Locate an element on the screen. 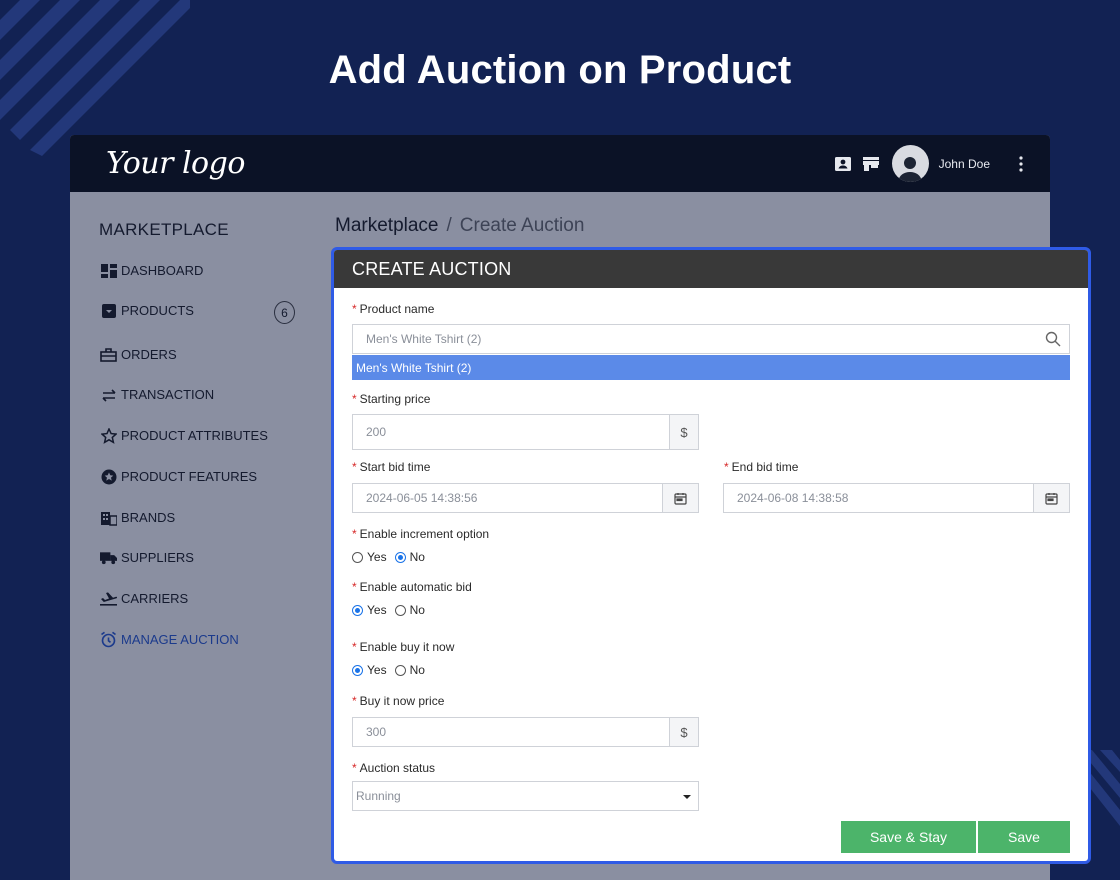  page-headline: Add Auction on Product is located at coordinates (560, 70).